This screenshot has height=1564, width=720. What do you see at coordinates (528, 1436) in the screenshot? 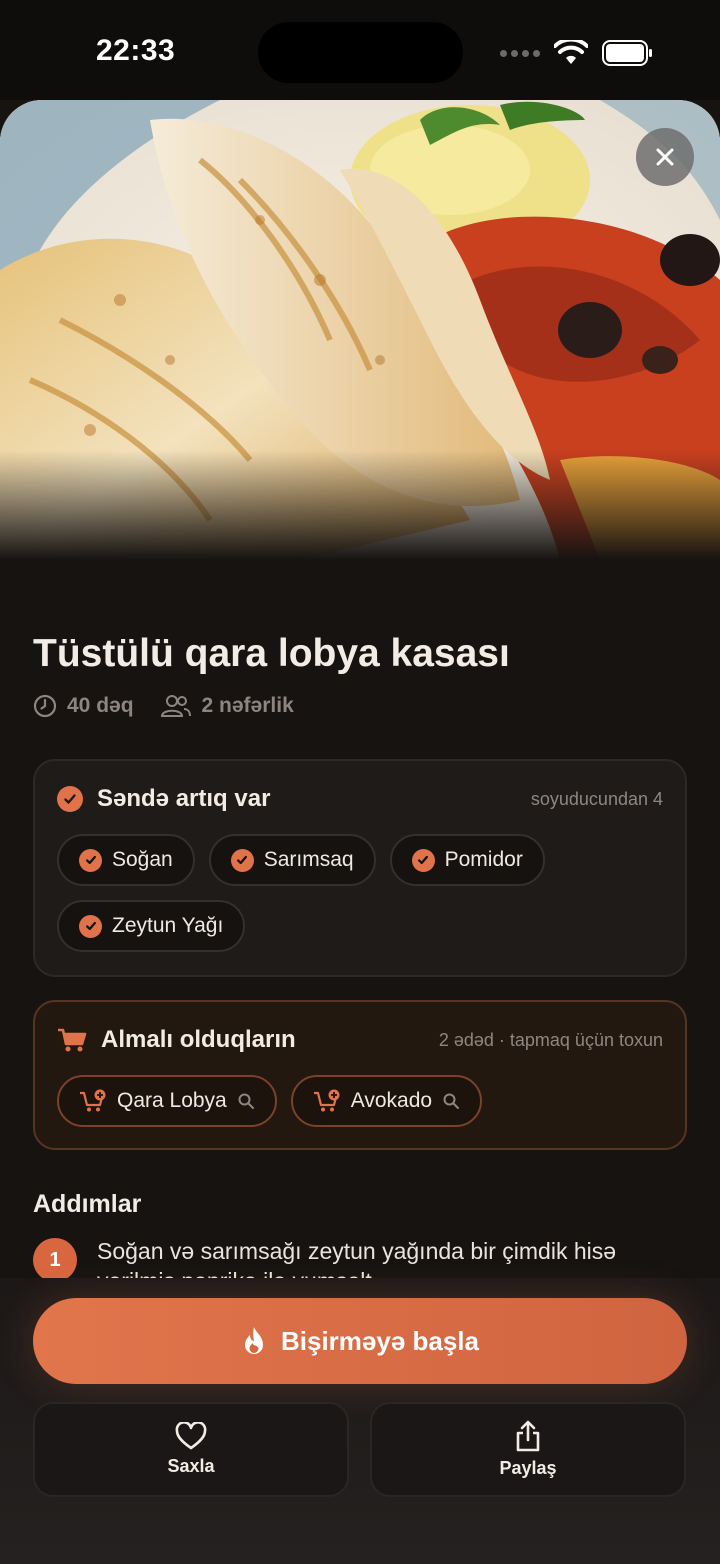
I see `share-icon` at bounding box center [528, 1436].